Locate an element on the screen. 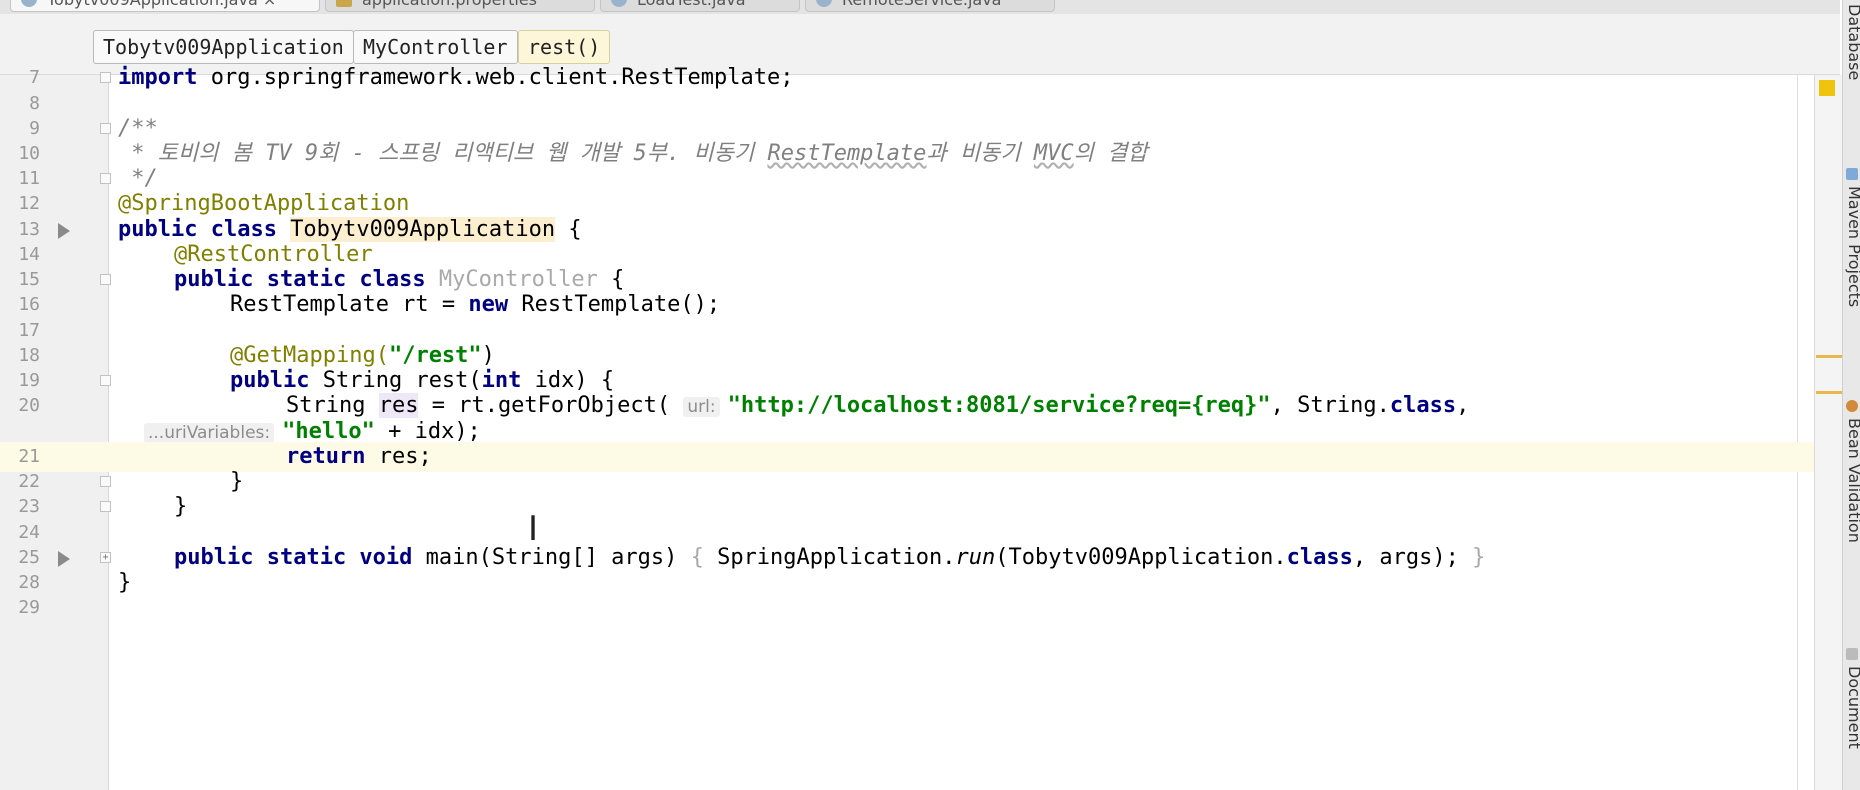 This screenshot has width=1860, height=790. parameter-hint: url: is located at coordinates (701, 407).